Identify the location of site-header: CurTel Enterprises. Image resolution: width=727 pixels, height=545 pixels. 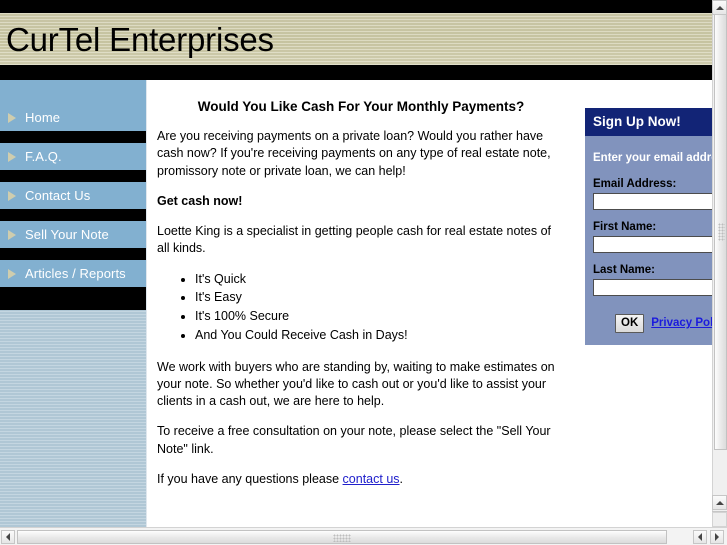
(356, 39).